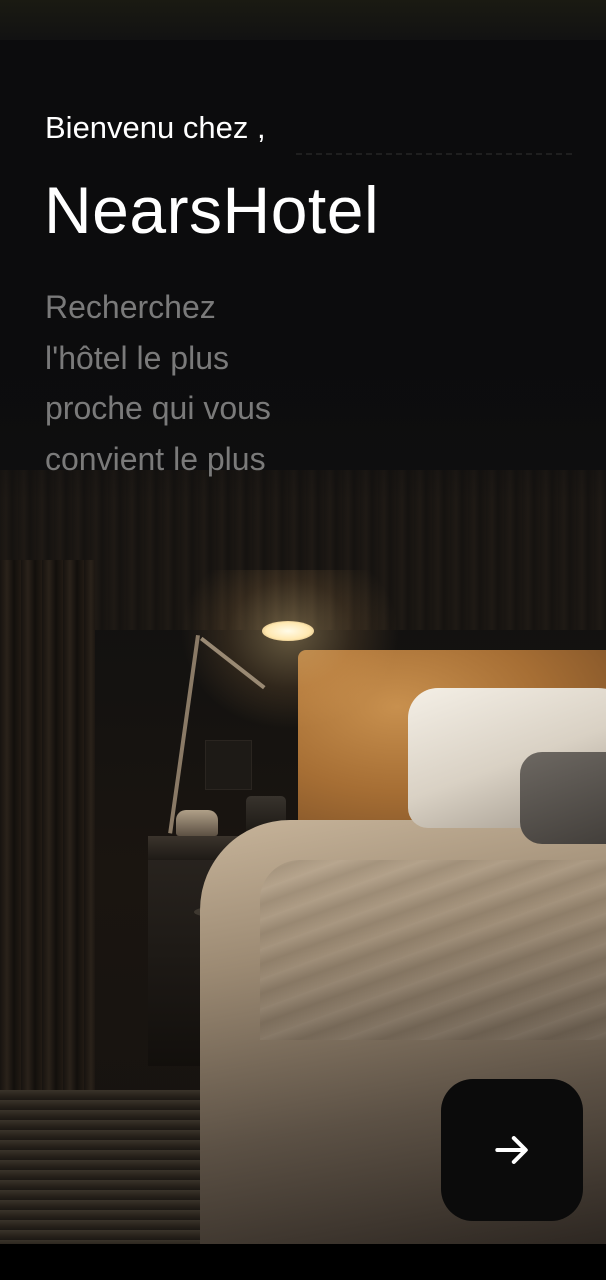  I want to click on tagline-line: proche qui vous, so click(158, 408).